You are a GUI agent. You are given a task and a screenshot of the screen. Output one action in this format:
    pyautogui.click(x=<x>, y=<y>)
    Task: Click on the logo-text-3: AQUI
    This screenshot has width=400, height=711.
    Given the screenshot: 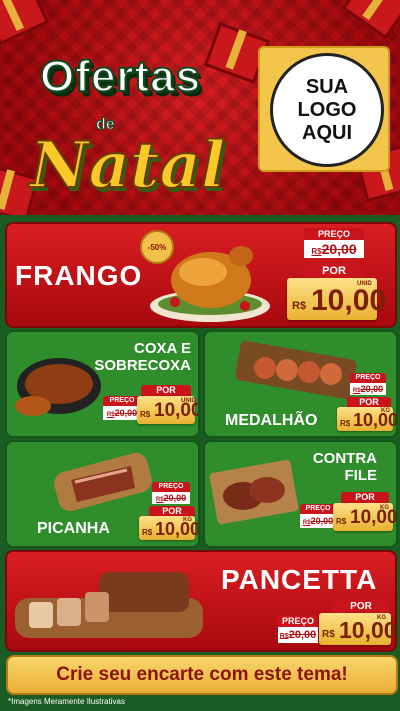 What is the action you would take?
    pyautogui.click(x=327, y=132)
    